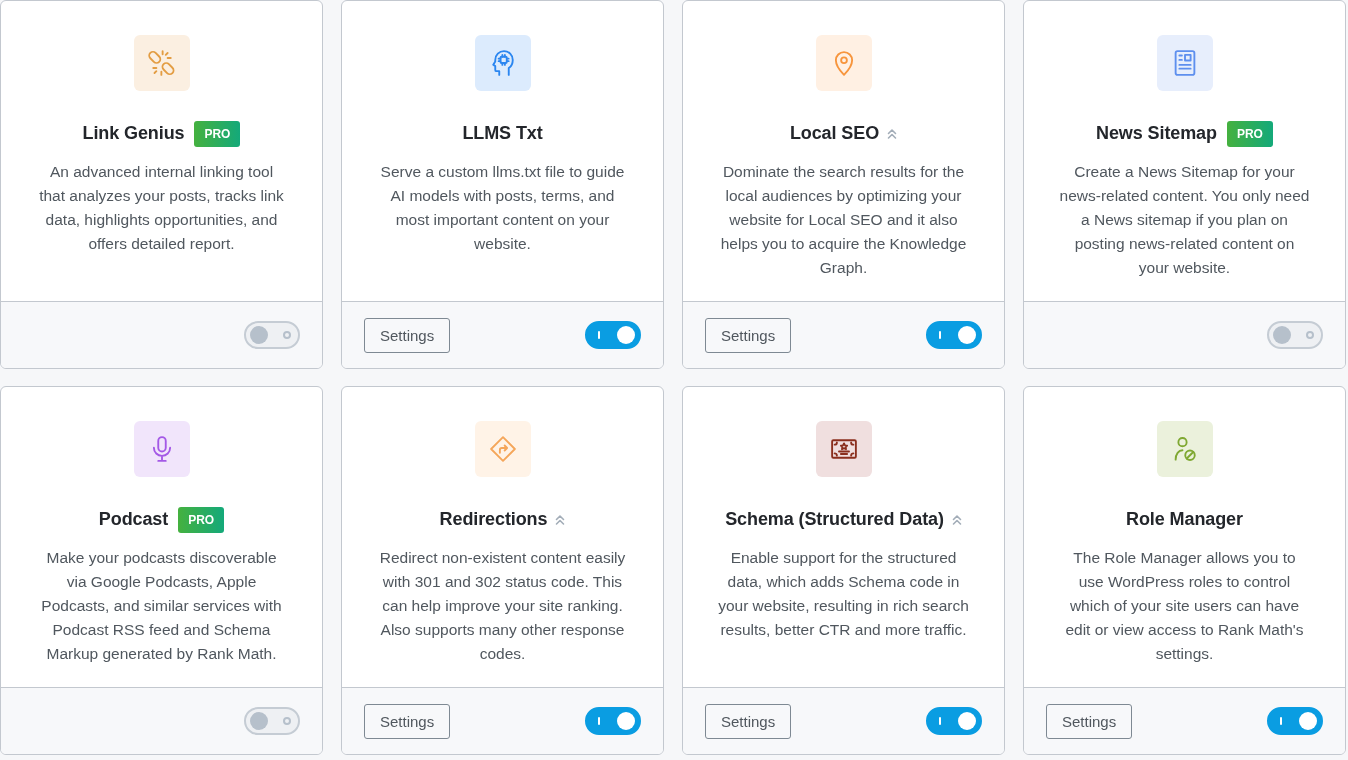 The image size is (1348, 760). I want to click on map-pin-icon, so click(843, 63).